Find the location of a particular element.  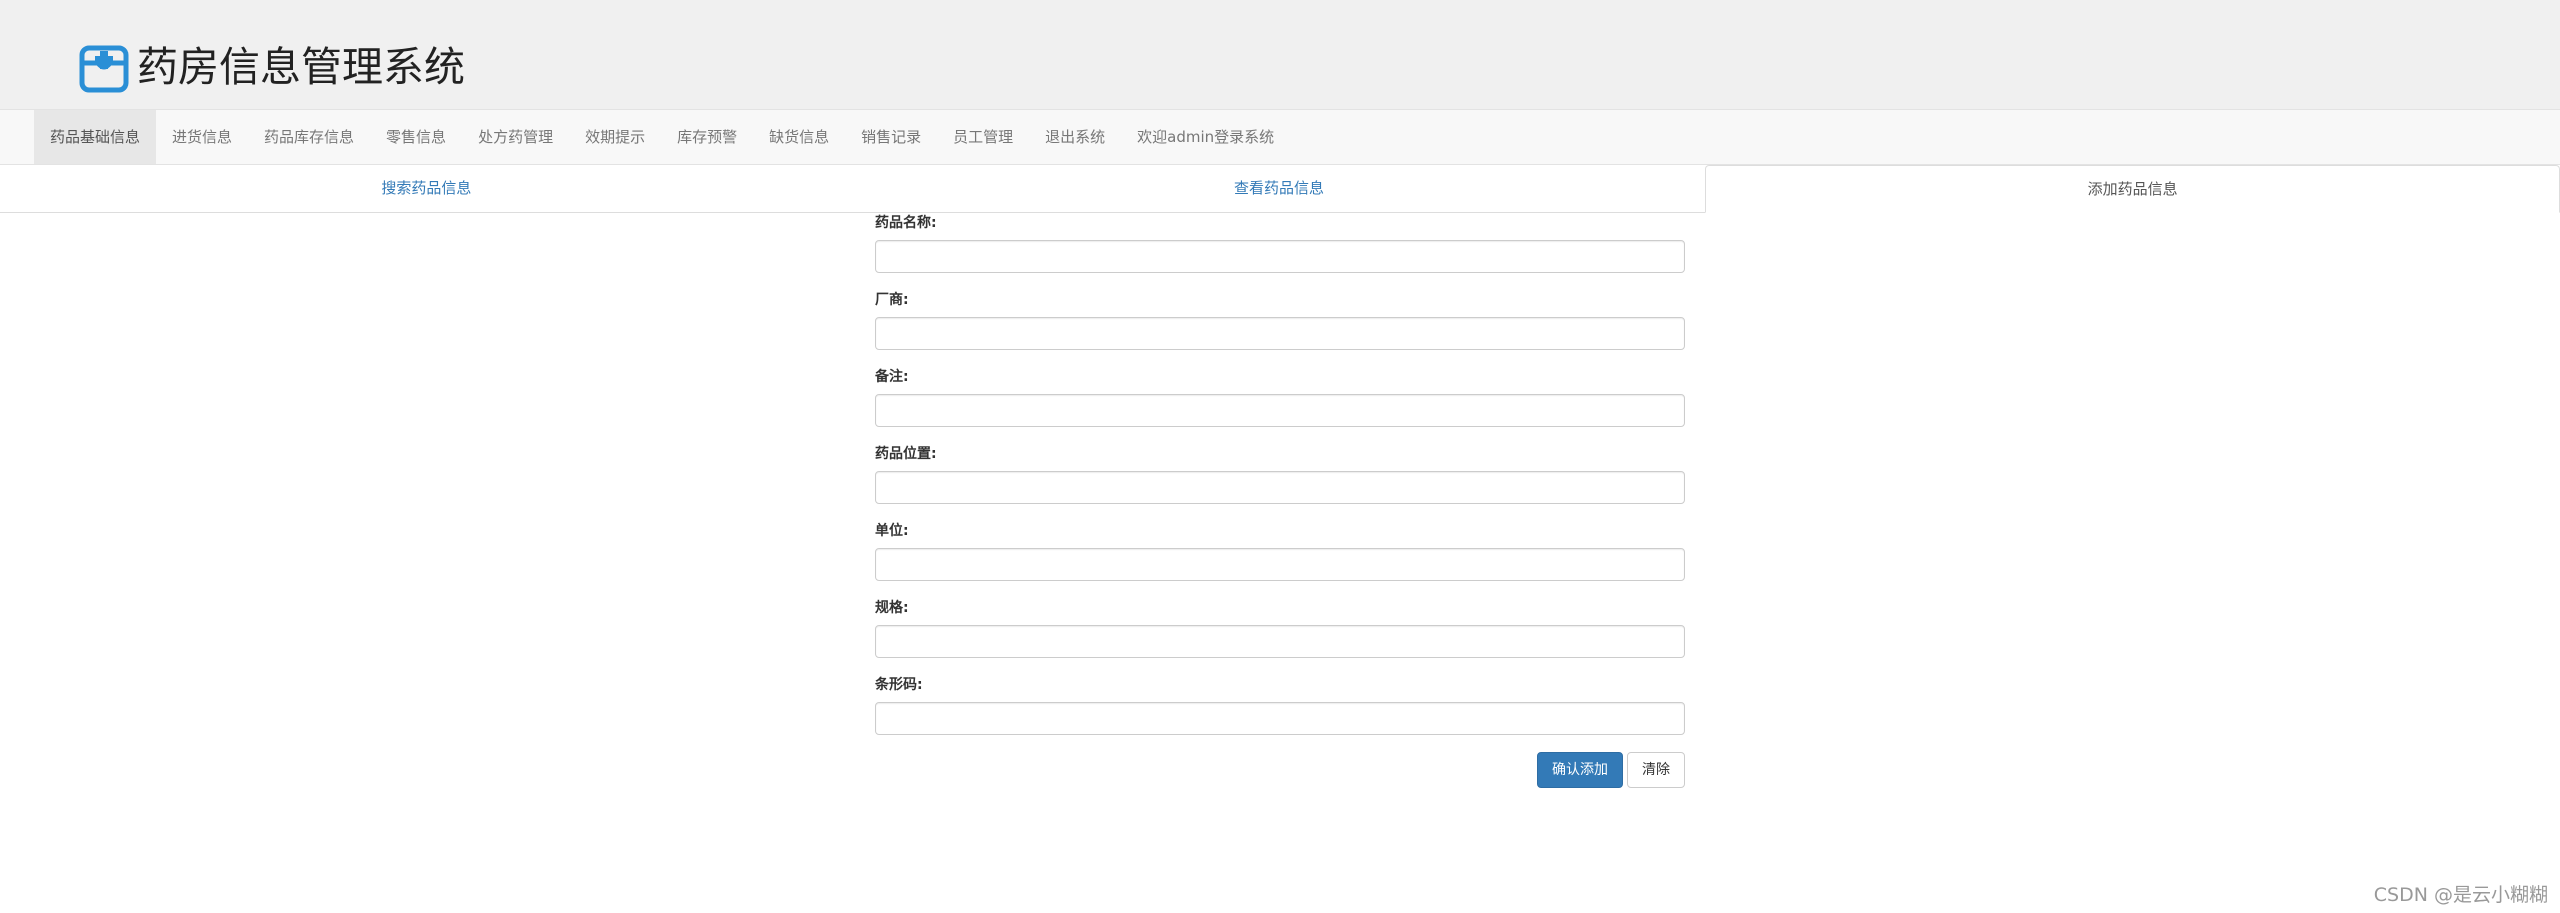

form-group-manufacturer: 厂商: is located at coordinates (1280, 328).